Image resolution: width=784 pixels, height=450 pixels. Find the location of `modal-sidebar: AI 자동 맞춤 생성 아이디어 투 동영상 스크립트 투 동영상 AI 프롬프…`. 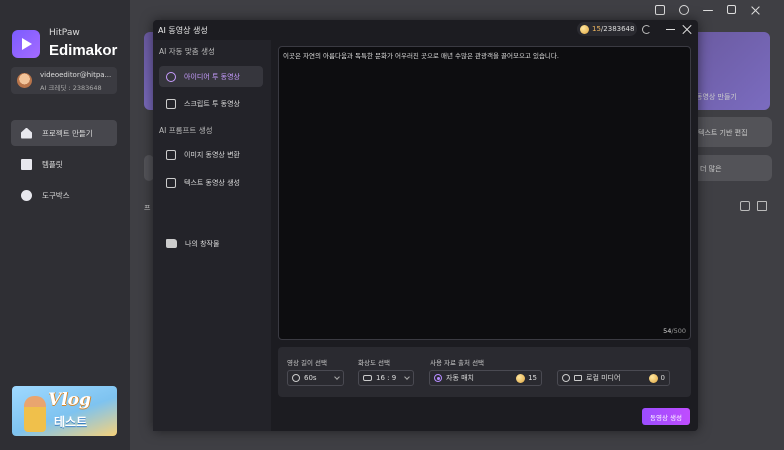

modal-sidebar: AI 자동 맞춤 생성 아이디어 투 동영상 스크립트 투 동영상 AI 프롬프… is located at coordinates (212, 235).